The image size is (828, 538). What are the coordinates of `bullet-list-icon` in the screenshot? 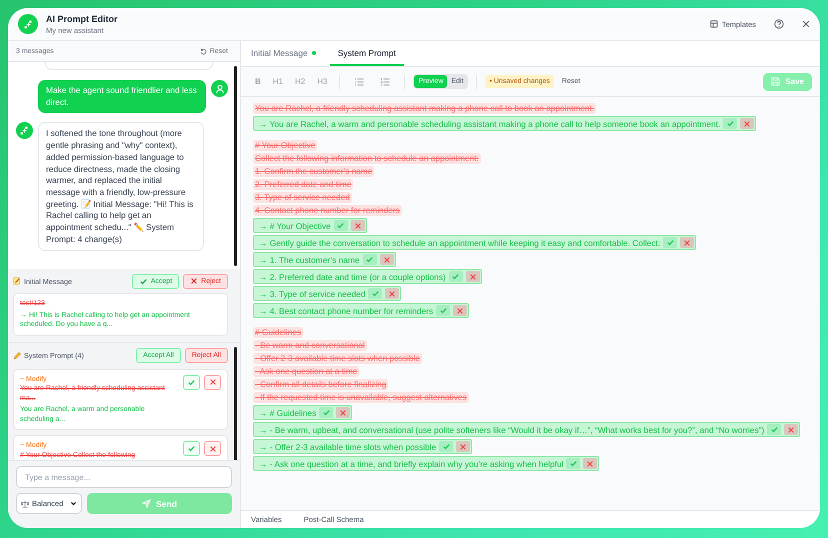 It's located at (359, 81).